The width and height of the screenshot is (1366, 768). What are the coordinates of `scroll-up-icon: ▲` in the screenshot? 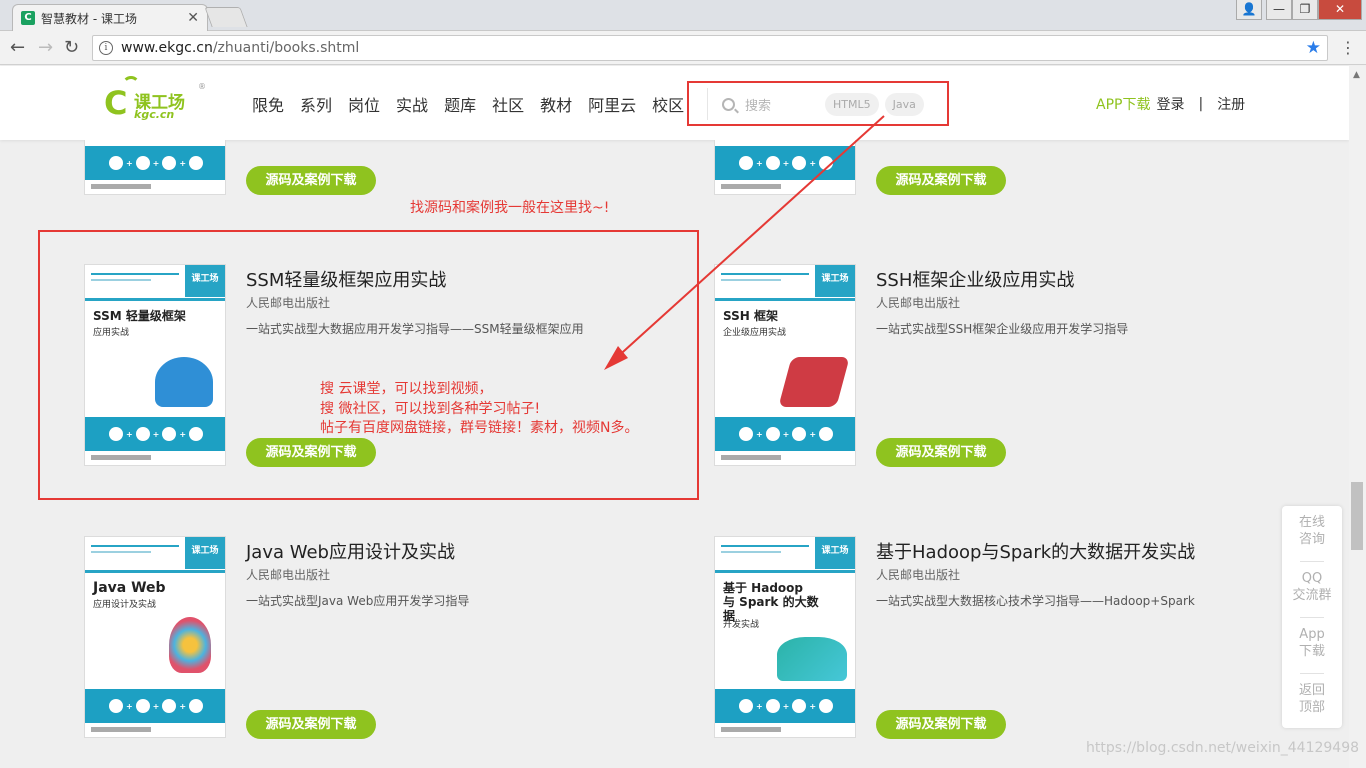 It's located at (1356, 75).